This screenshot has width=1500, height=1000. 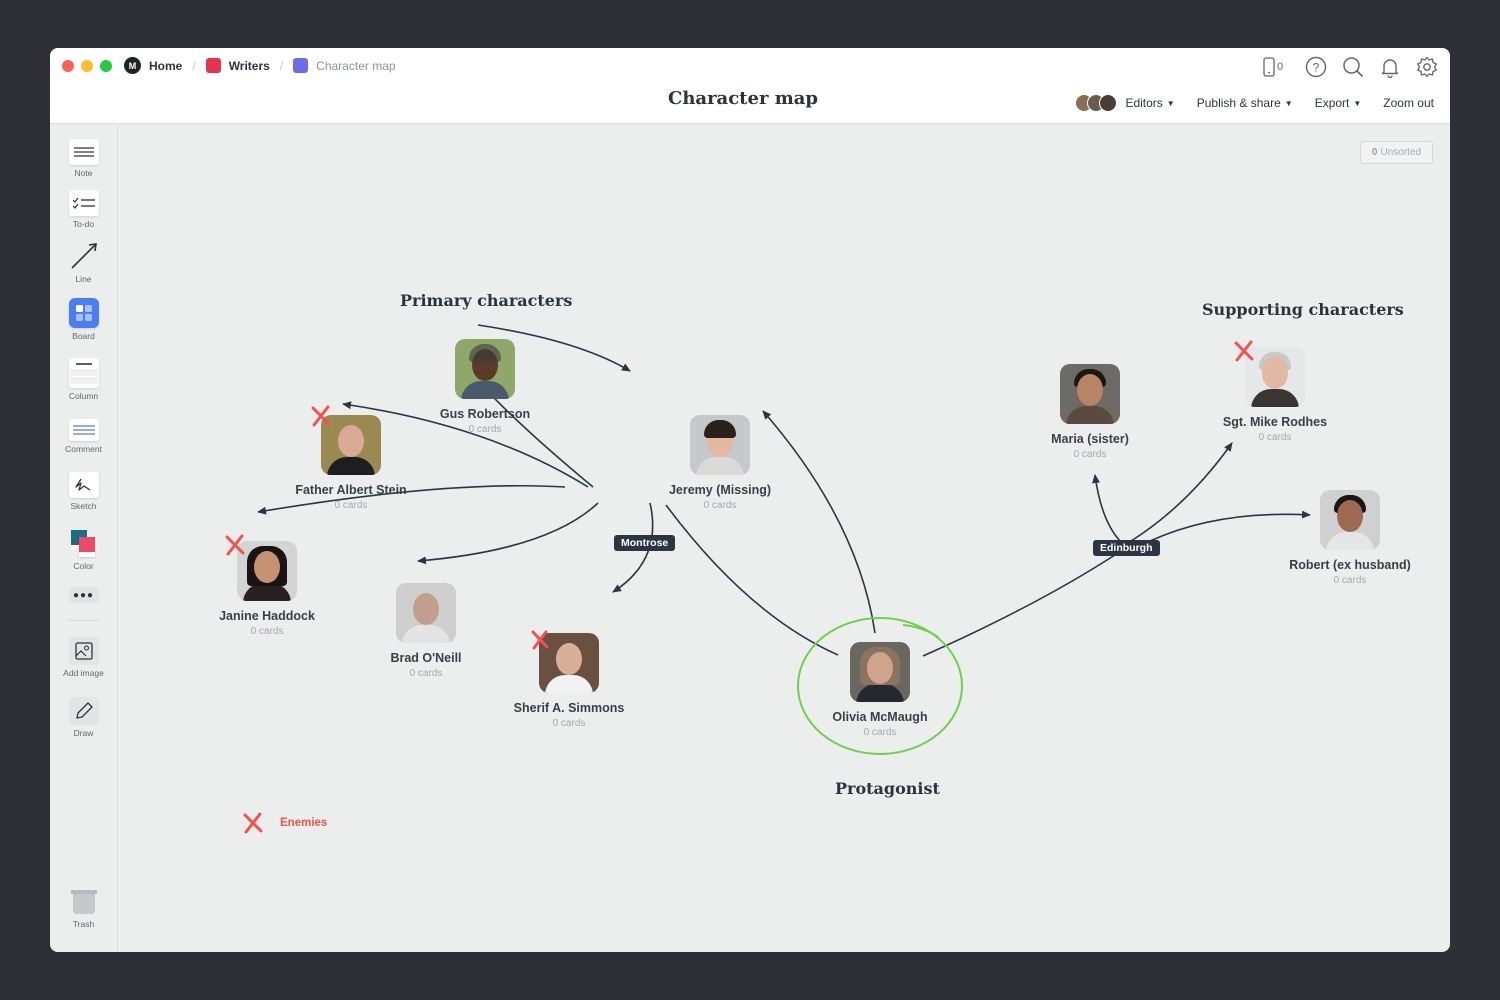 What do you see at coordinates (508, 533) in the screenshot?
I see `link-montrose-brad` at bounding box center [508, 533].